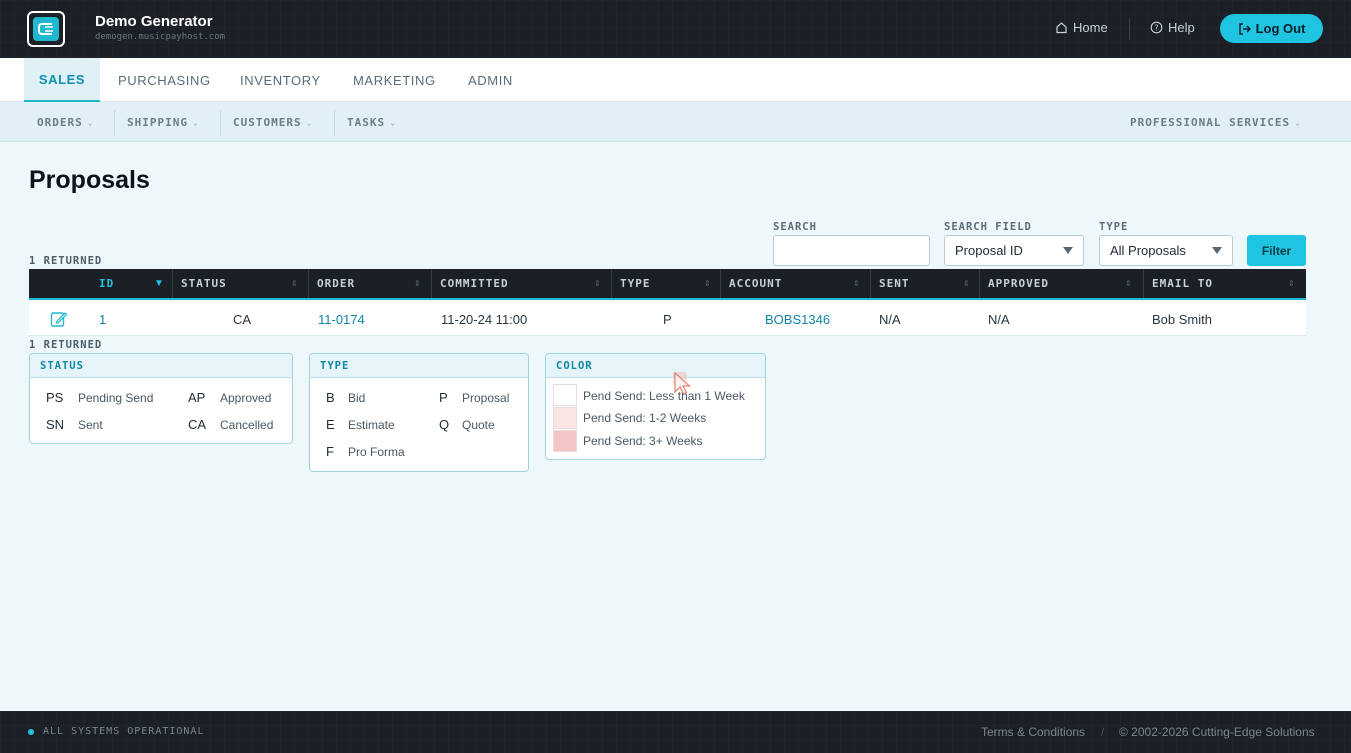  I want to click on type-label: TYPE, so click(1114, 227).